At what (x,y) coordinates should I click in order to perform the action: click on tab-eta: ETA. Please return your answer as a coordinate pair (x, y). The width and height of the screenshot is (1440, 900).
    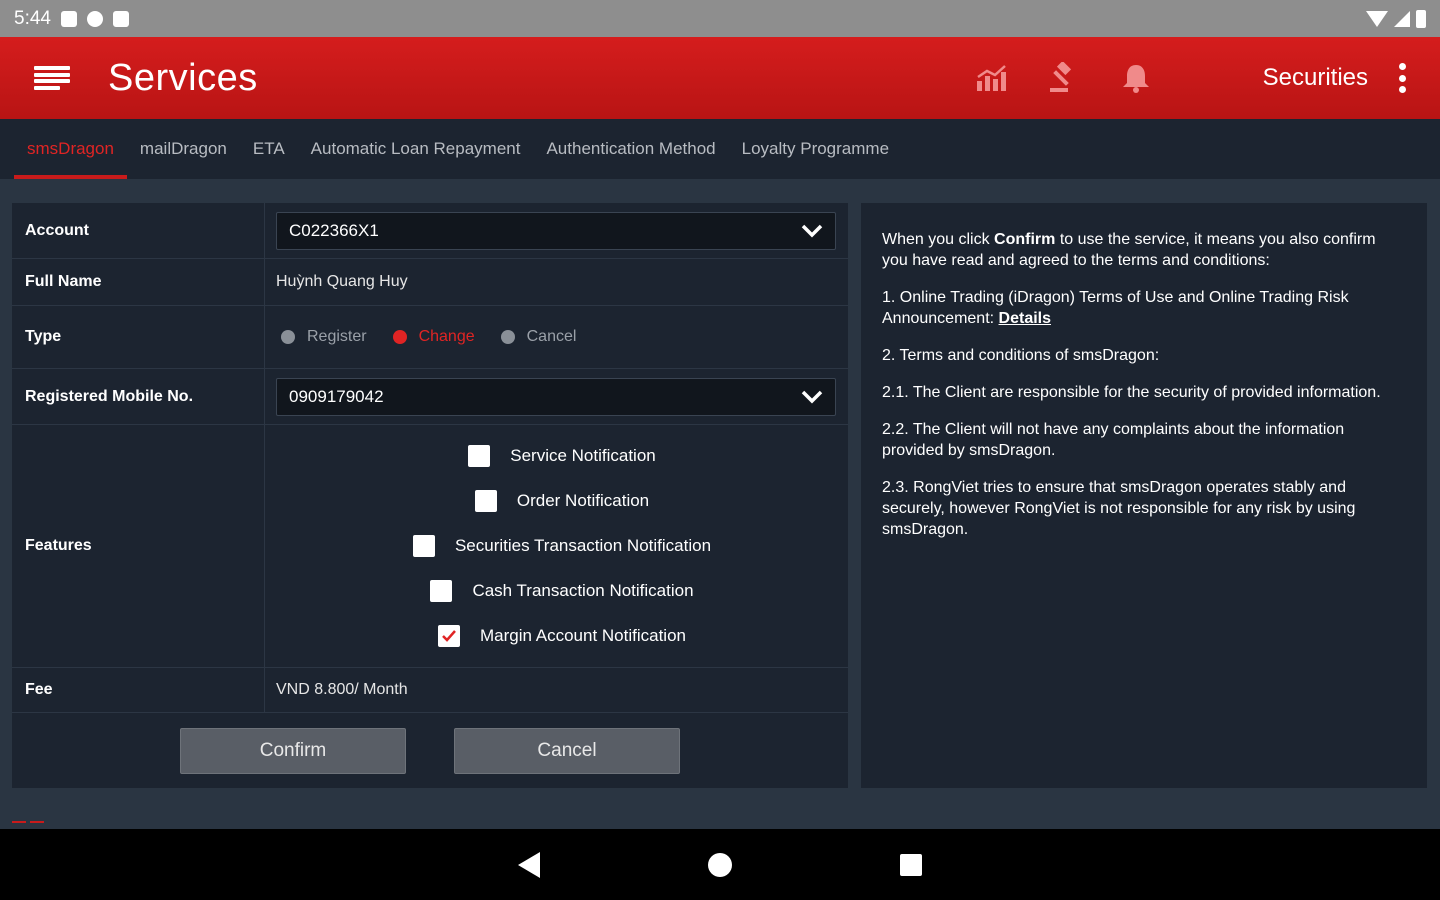
    Looking at the image, I should click on (269, 149).